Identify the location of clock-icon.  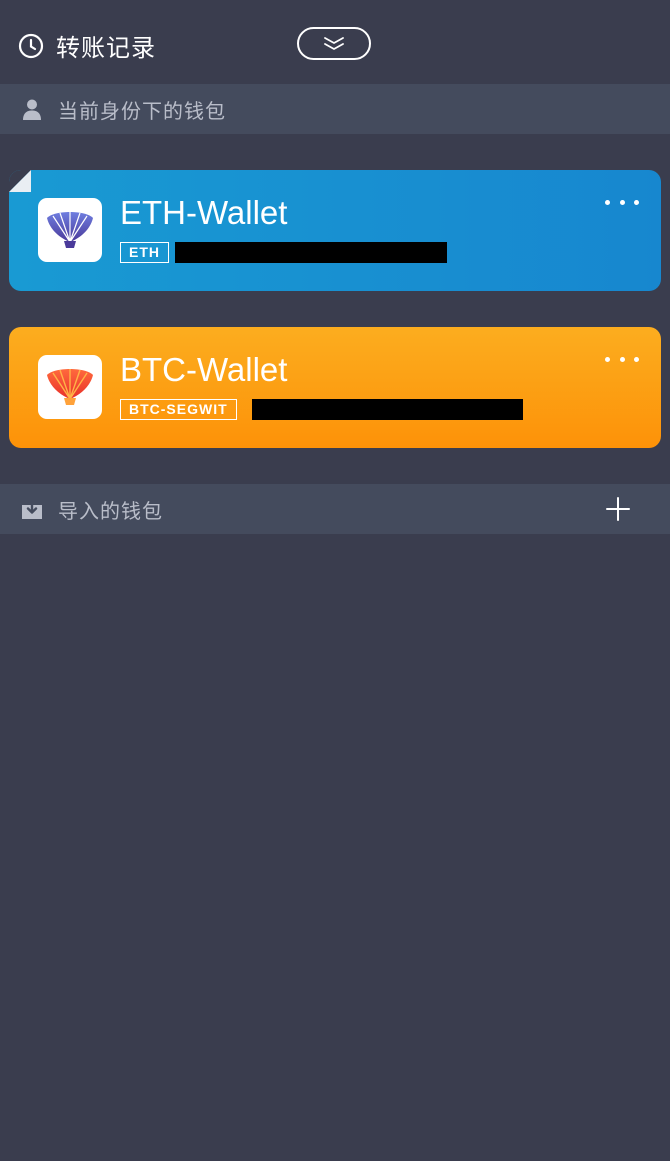
(31, 45).